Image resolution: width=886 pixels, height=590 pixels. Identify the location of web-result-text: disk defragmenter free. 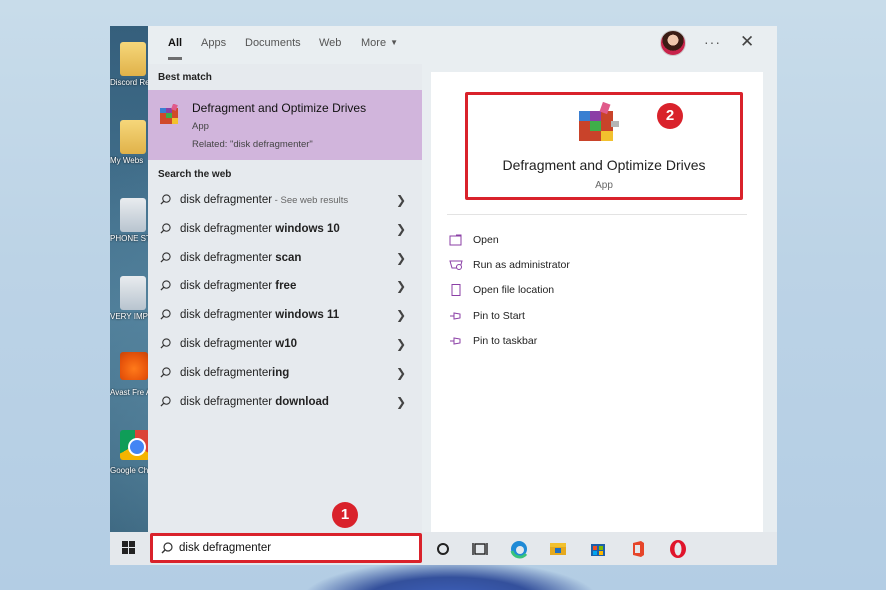
(238, 286).